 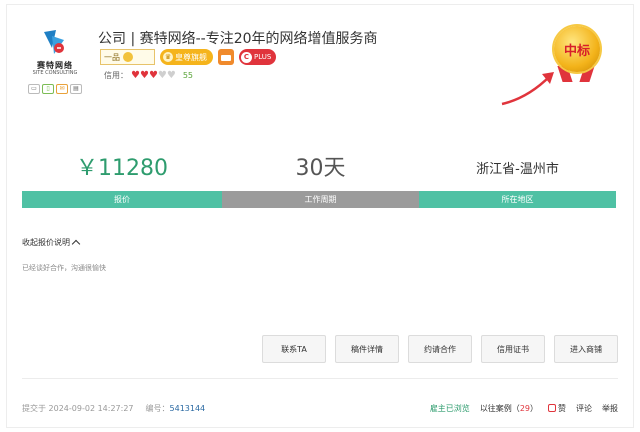 I want to click on bid-id: 编号：5413144, so click(x=176, y=408).